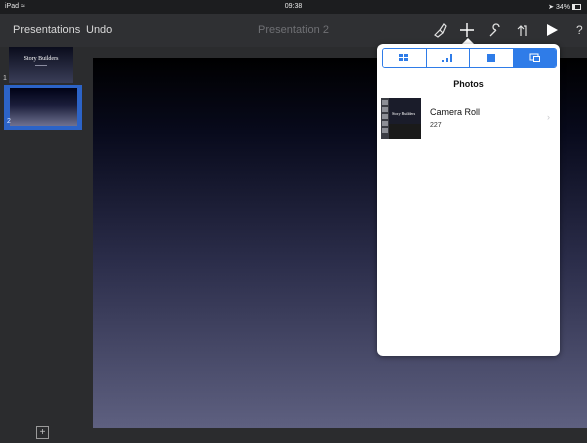 The height and width of the screenshot is (443, 587). Describe the element at coordinates (9, 121) in the screenshot. I see `slide-number-2: 2` at that location.